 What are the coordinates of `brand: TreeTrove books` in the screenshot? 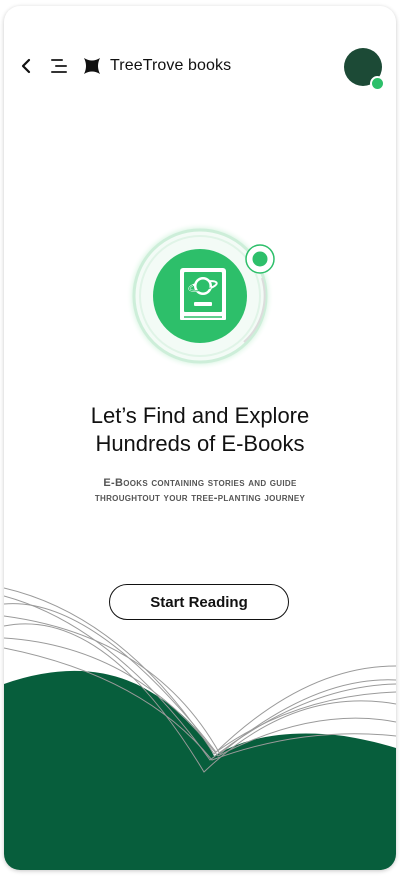 It's located at (156, 66).